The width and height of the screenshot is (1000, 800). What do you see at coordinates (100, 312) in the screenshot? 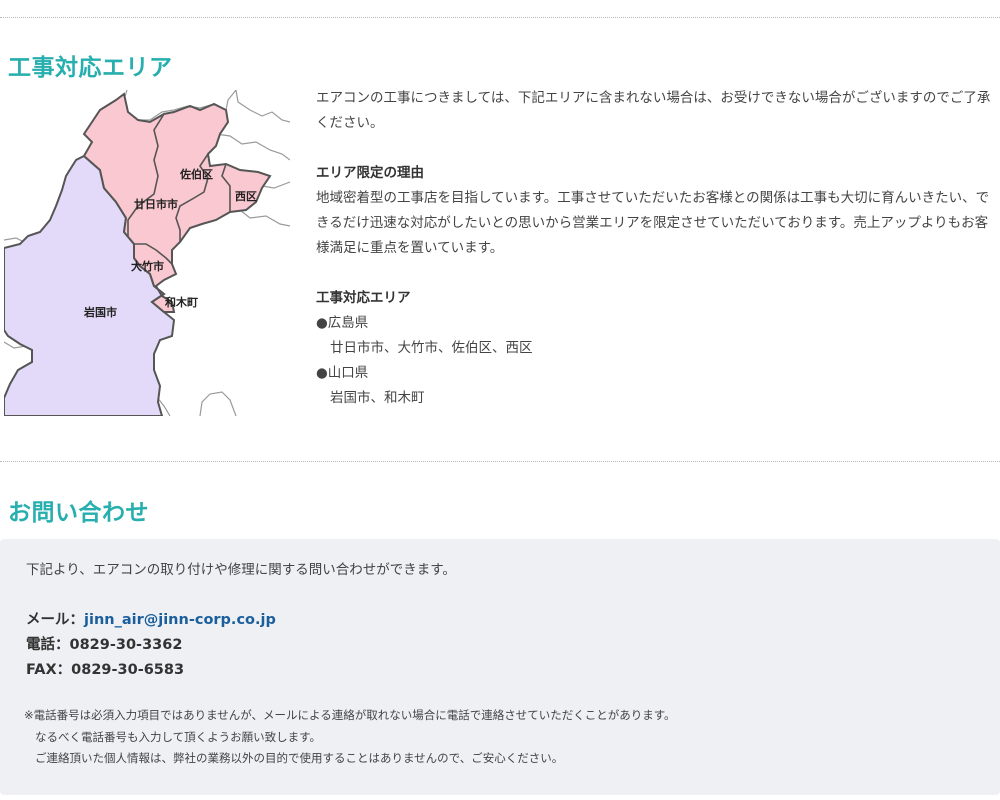
I see `map-label-iwakuni: 岩国市` at bounding box center [100, 312].